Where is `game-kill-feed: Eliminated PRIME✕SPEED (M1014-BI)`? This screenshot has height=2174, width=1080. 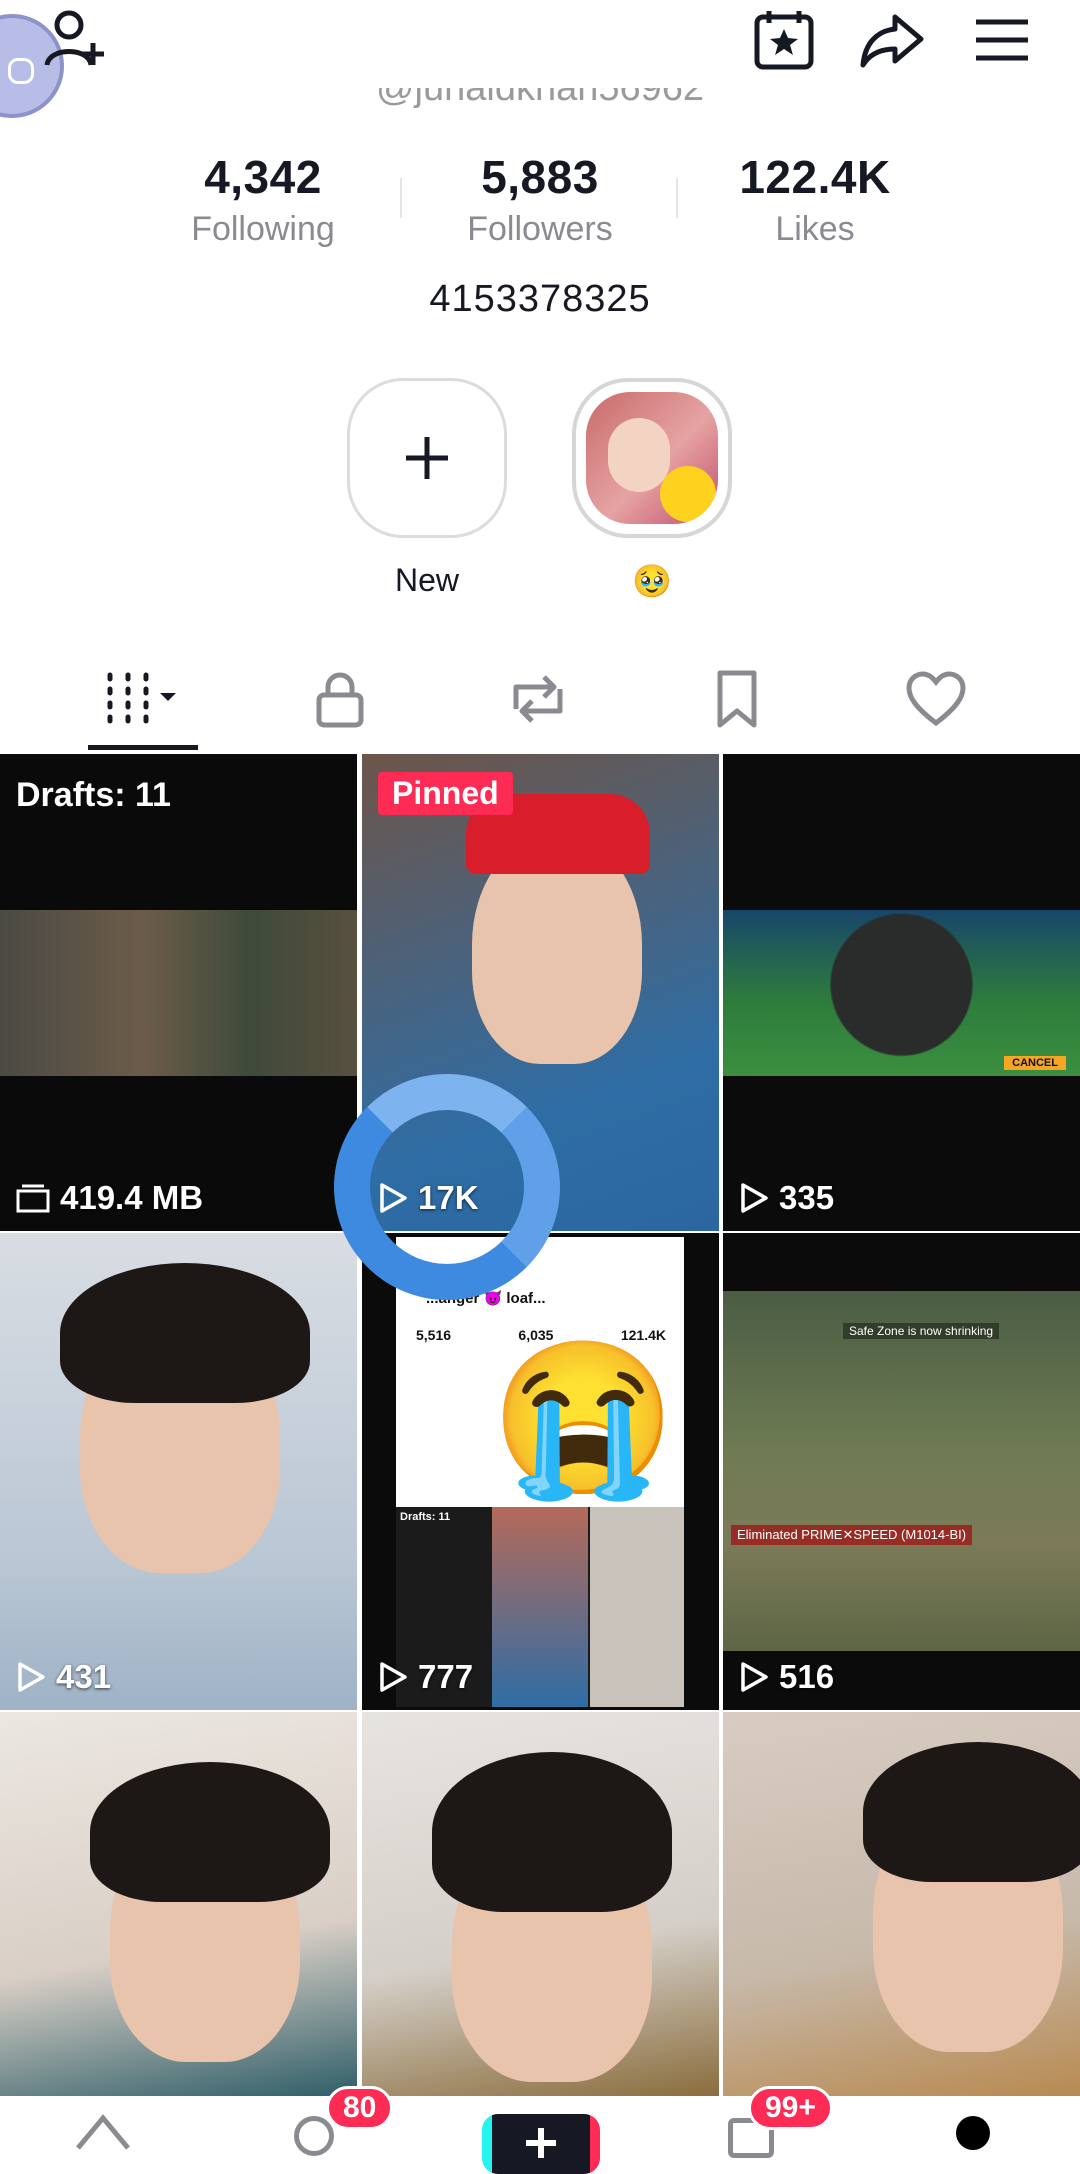
game-kill-feed: Eliminated PRIME✕SPEED (M1014-BI) is located at coordinates (852, 1535).